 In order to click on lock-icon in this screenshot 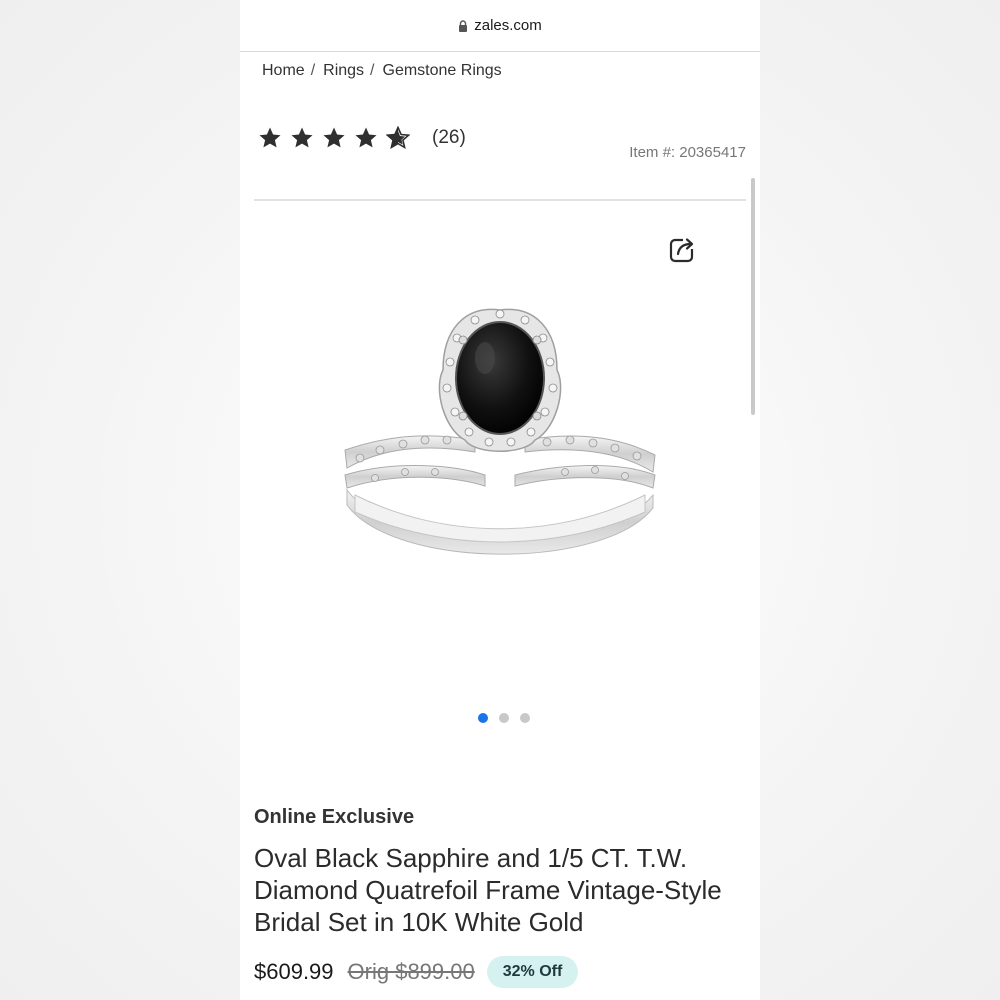, I will do `click(463, 25)`.